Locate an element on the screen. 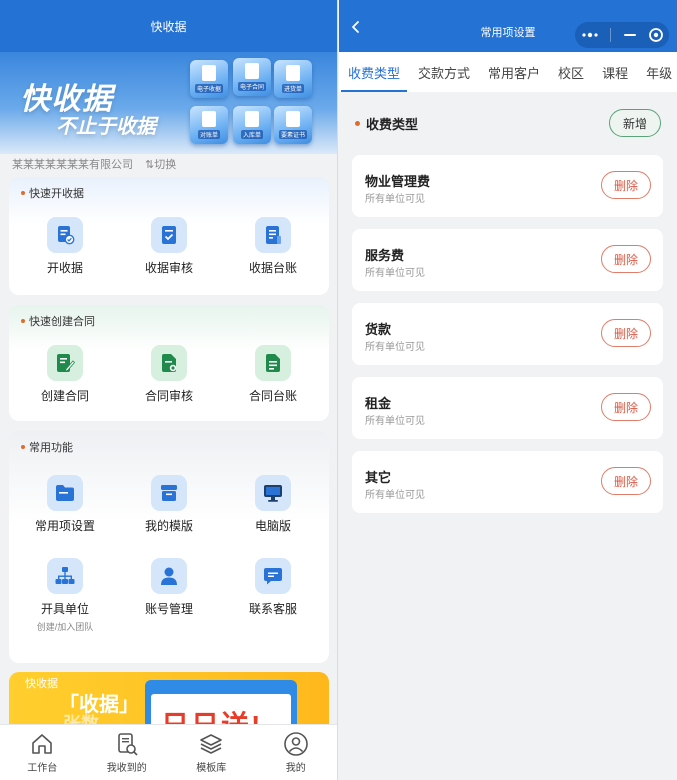 Image resolution: width=677 pixels, height=780 pixels. company-bar: 某某某某某某某有限公司 ⇅切换 is located at coordinates (168, 164).